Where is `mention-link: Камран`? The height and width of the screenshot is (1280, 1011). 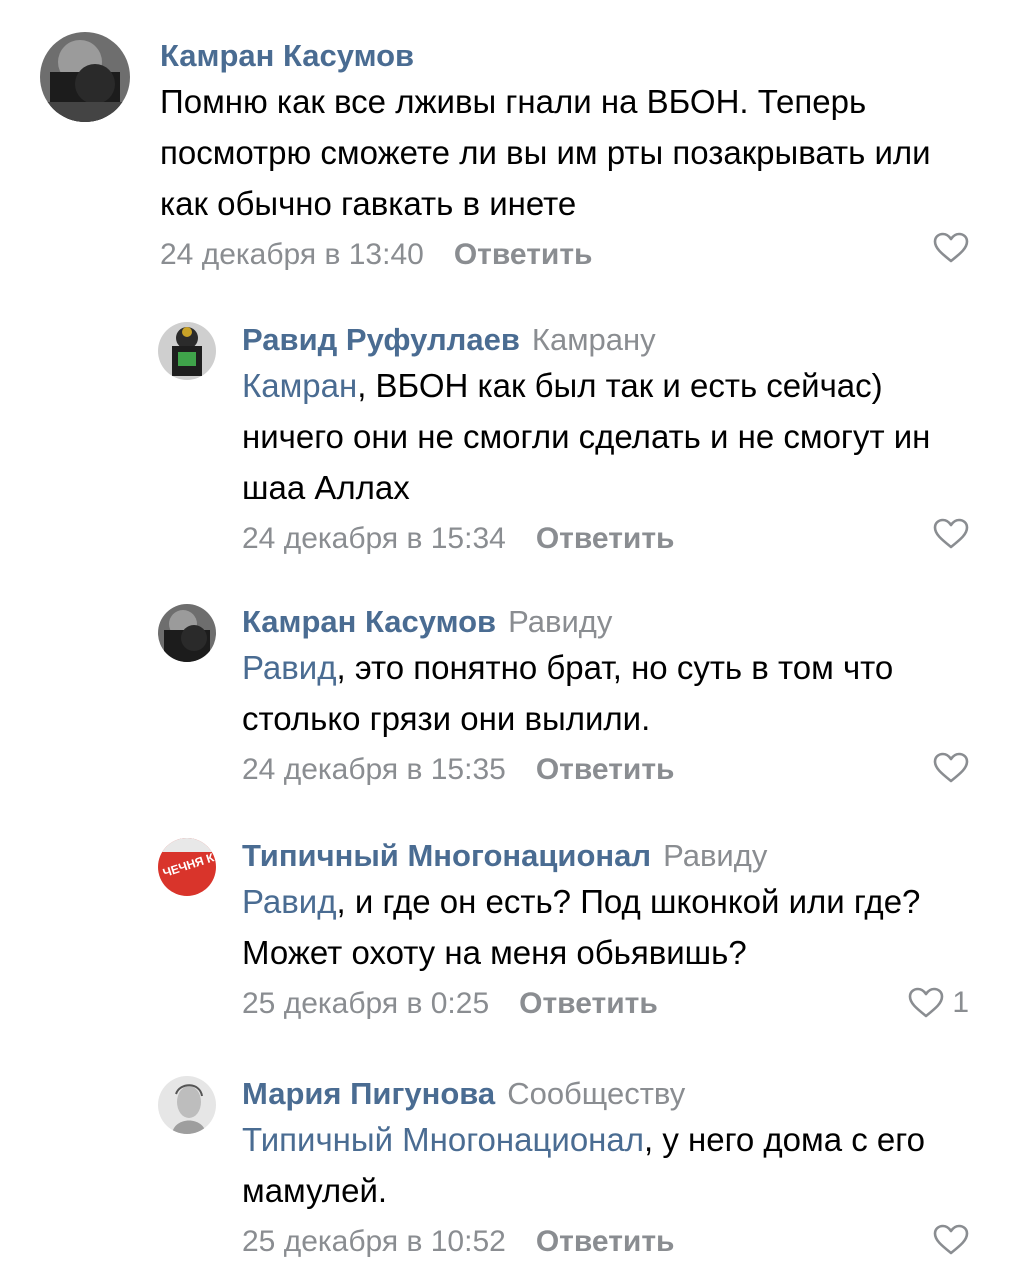 mention-link: Камран is located at coordinates (299, 385).